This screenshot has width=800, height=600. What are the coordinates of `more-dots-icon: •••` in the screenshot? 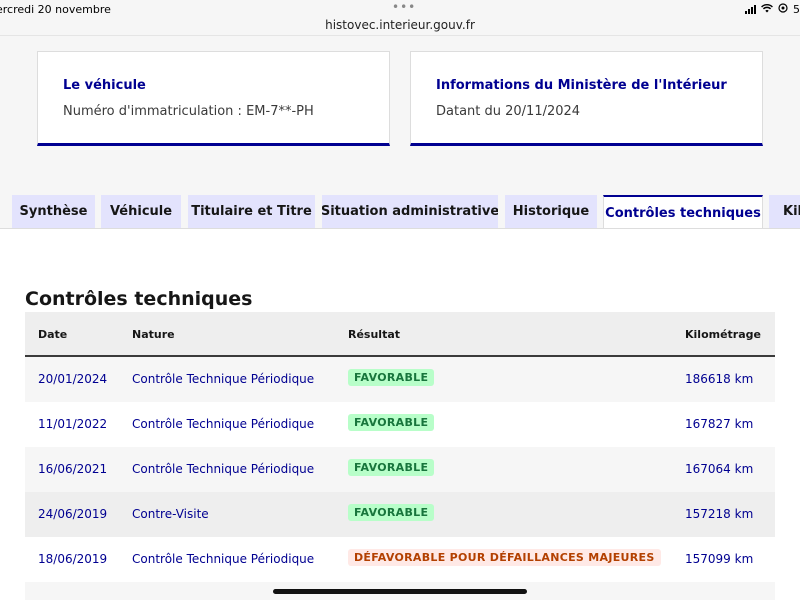 It's located at (404, 7).